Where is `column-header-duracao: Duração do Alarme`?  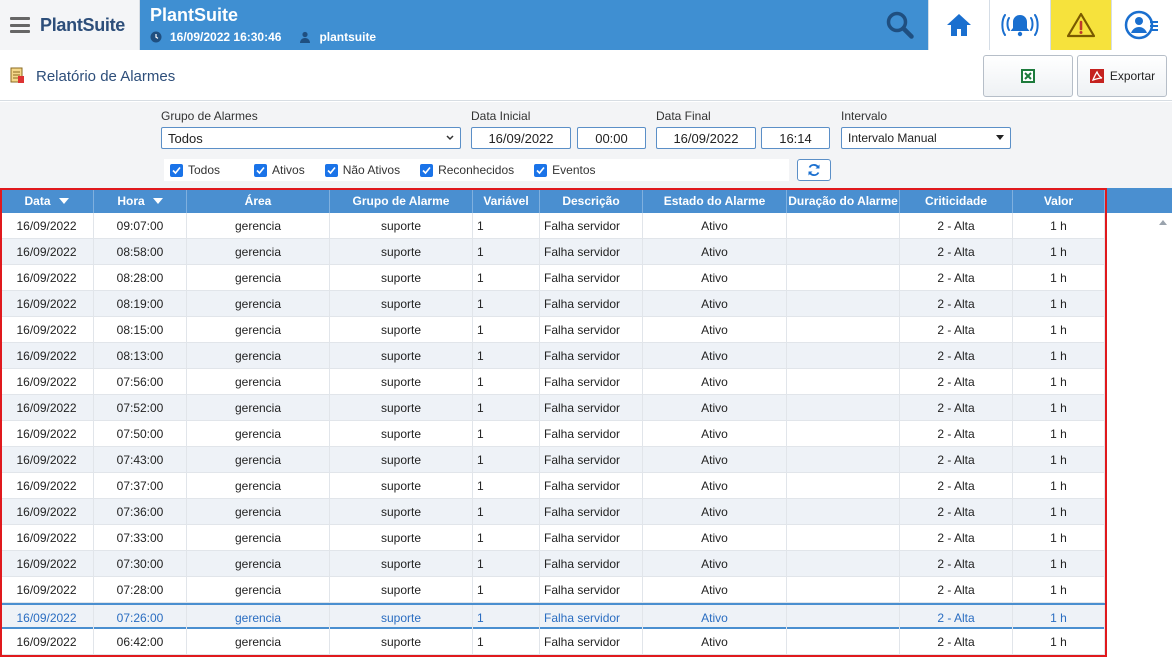
column-header-duracao: Duração do Alarme is located at coordinates (843, 200).